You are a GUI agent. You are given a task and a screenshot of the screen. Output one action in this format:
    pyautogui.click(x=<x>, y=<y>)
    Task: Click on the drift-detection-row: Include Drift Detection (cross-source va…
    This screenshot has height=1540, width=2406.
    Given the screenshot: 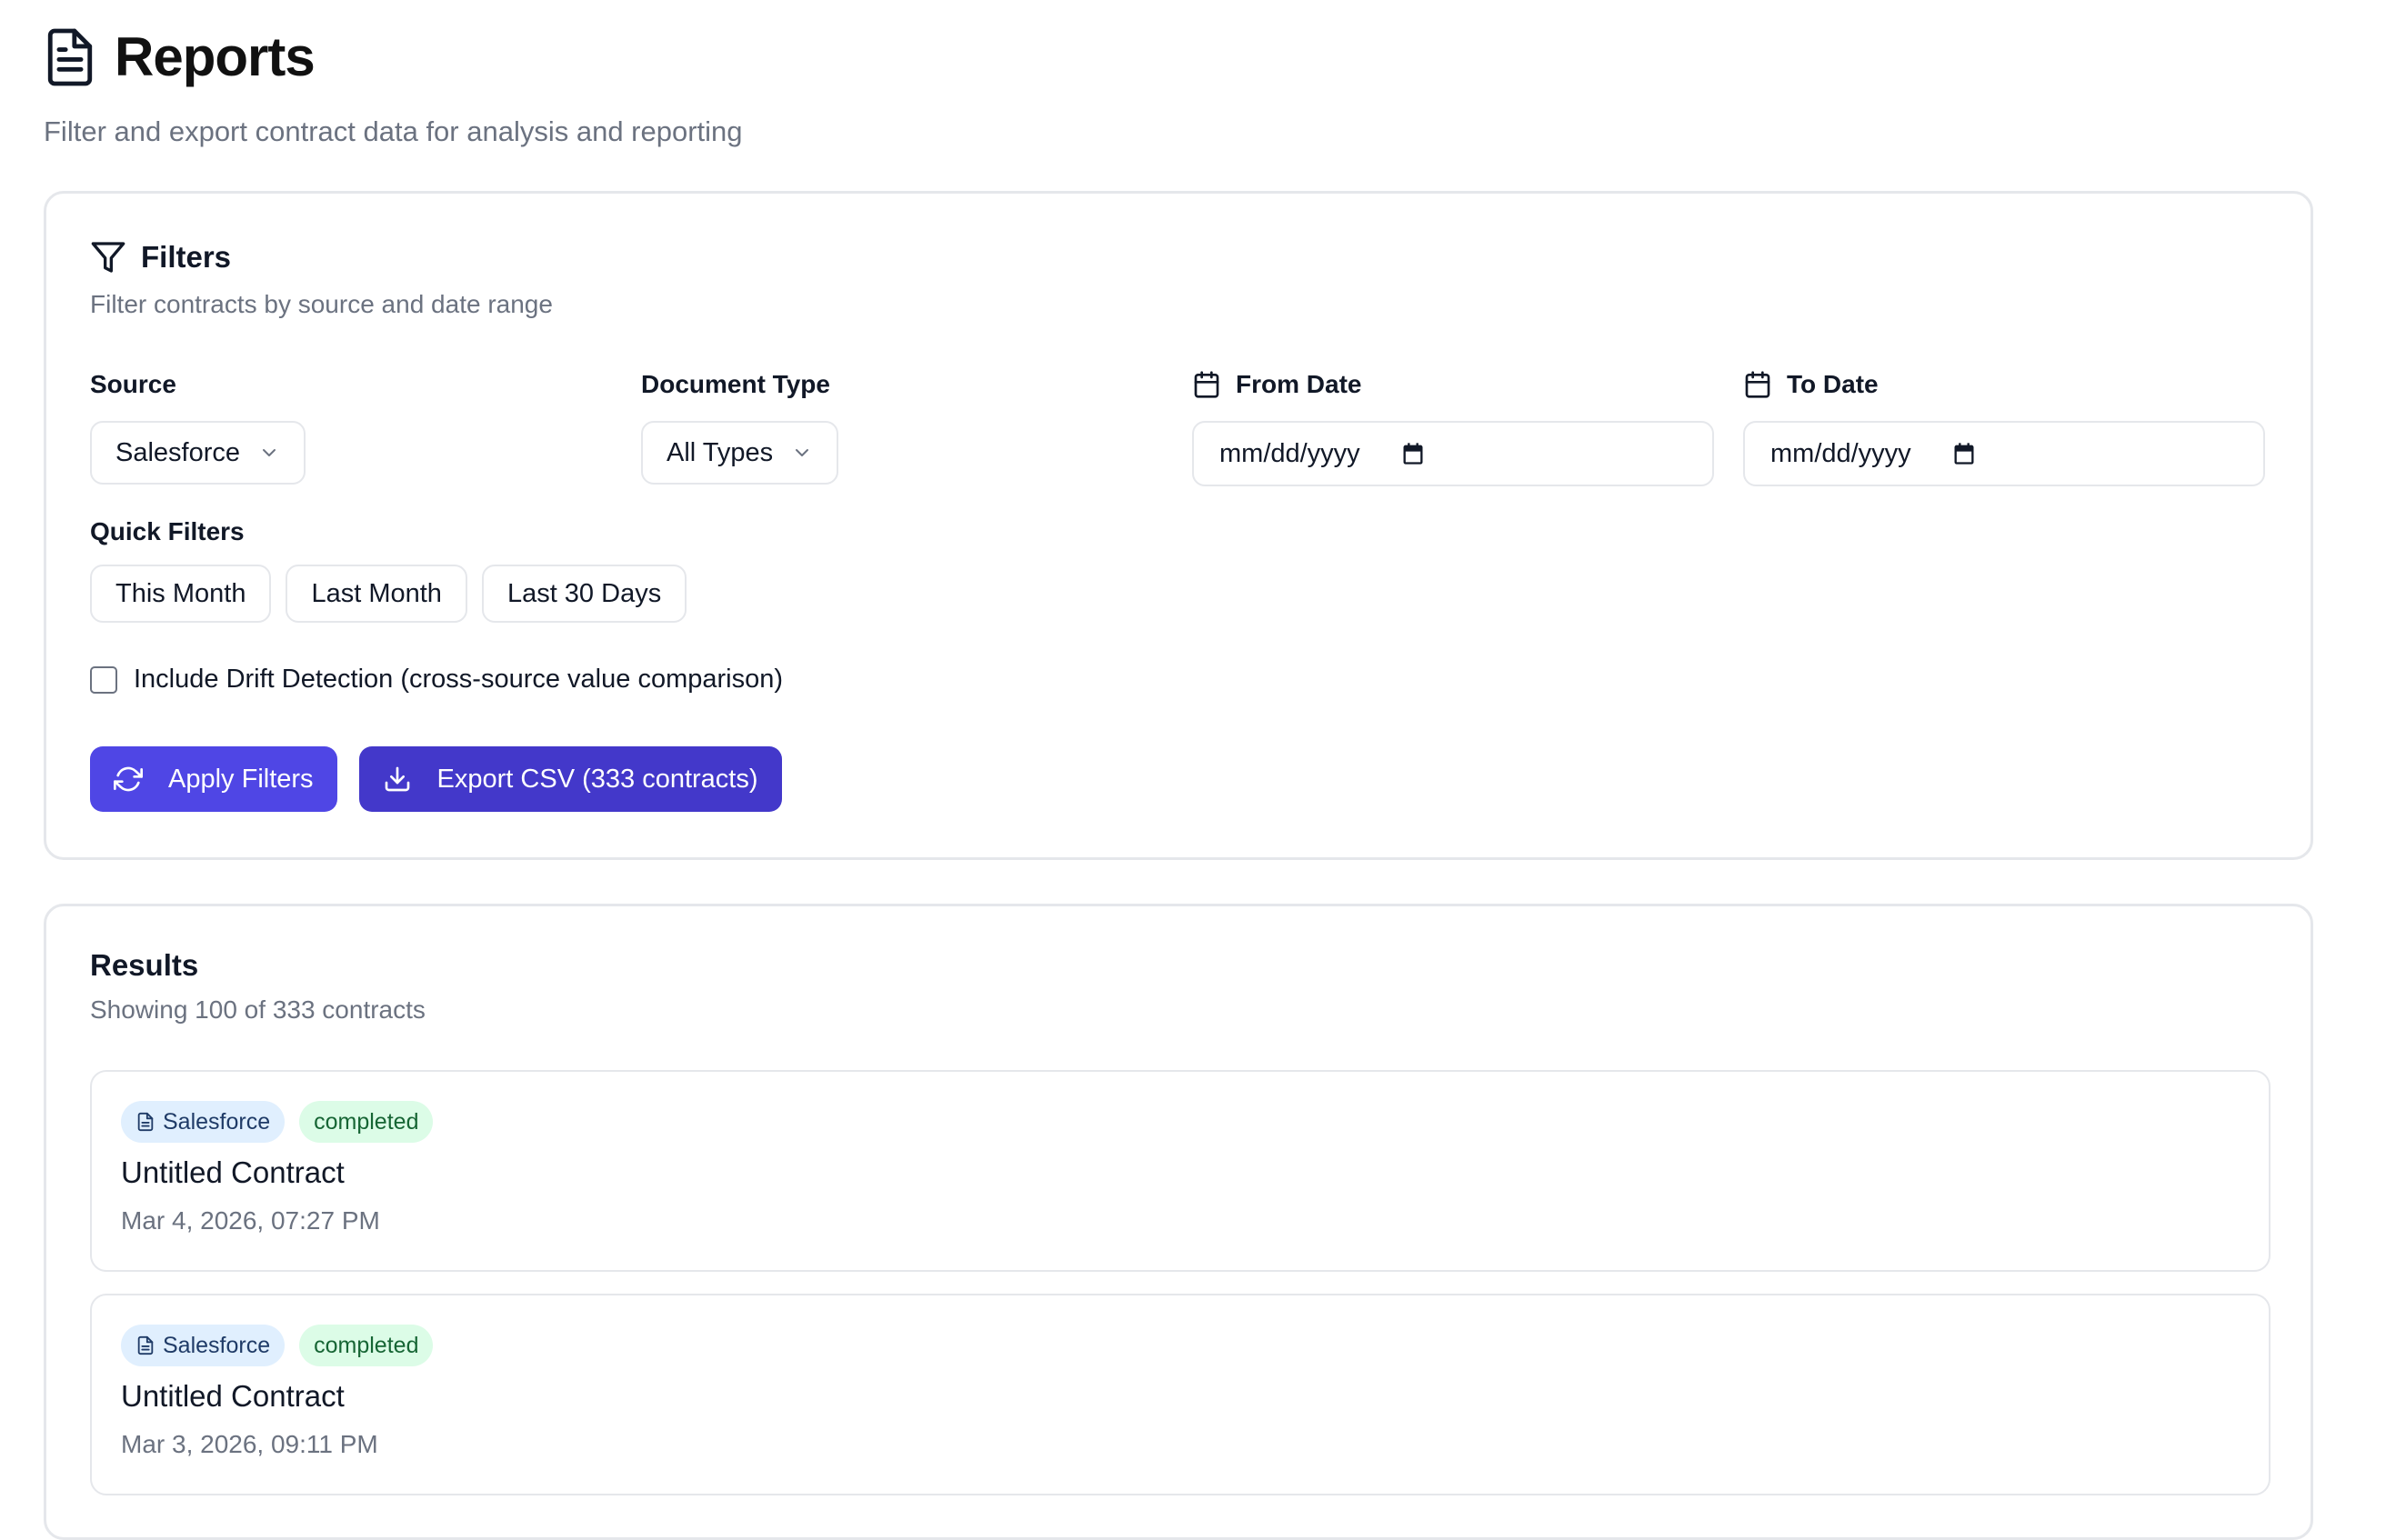 What is the action you would take?
    pyautogui.click(x=436, y=680)
    